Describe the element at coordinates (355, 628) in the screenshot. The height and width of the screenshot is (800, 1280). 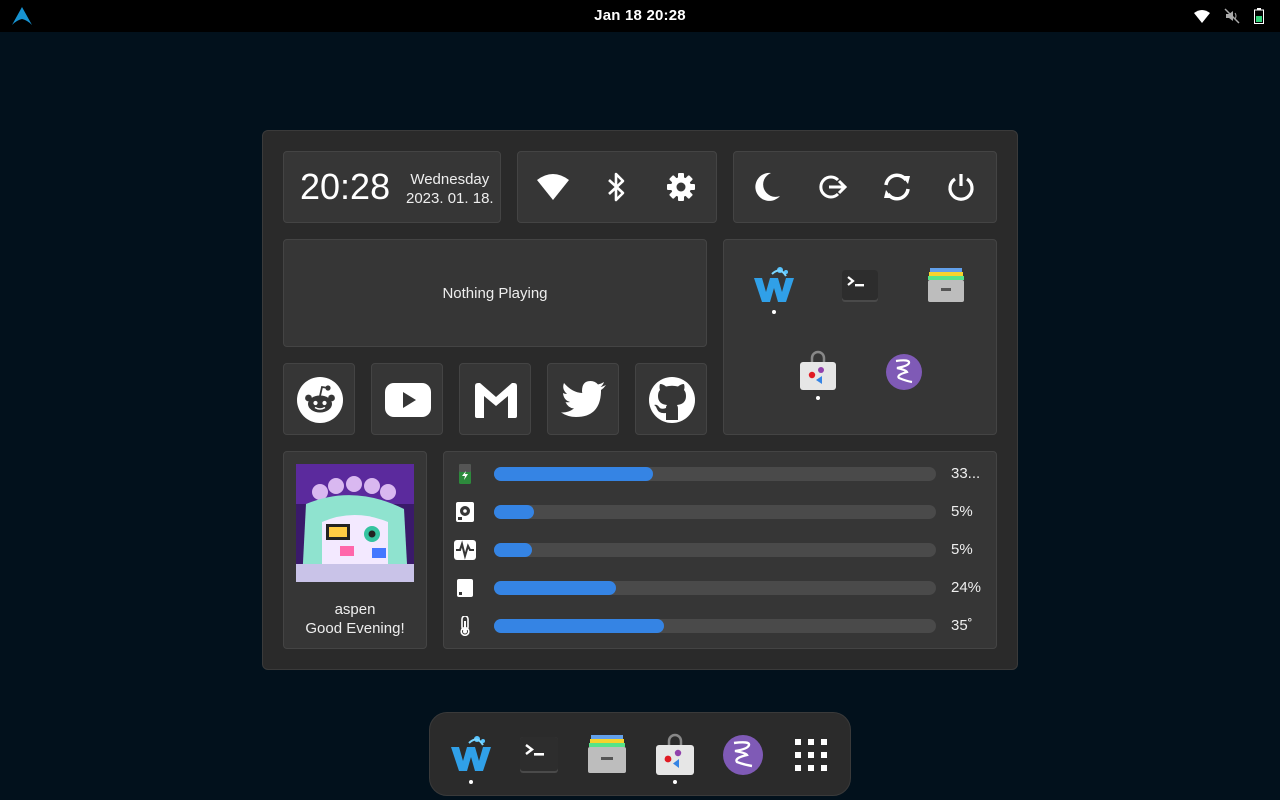
I see `greeting: Good Evening!` at that location.